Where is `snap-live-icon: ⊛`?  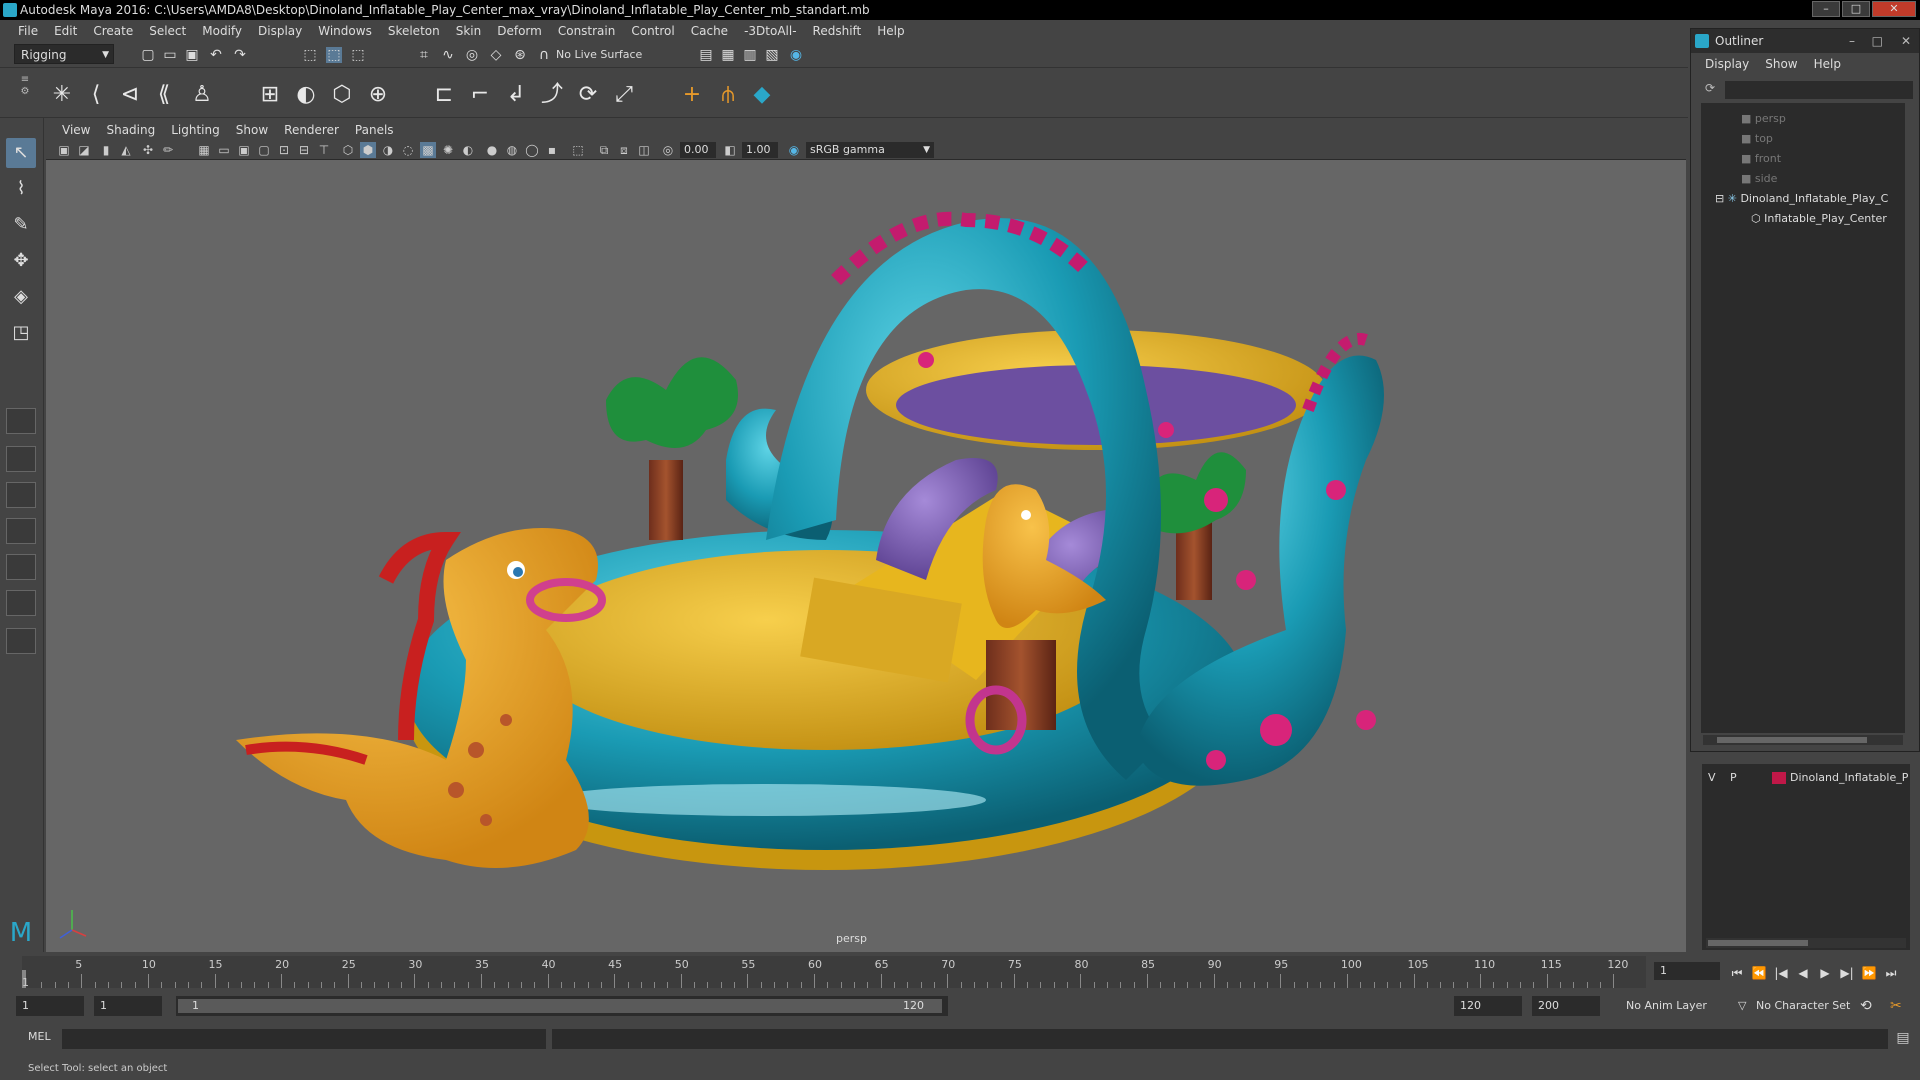 snap-live-icon: ⊛ is located at coordinates (520, 55).